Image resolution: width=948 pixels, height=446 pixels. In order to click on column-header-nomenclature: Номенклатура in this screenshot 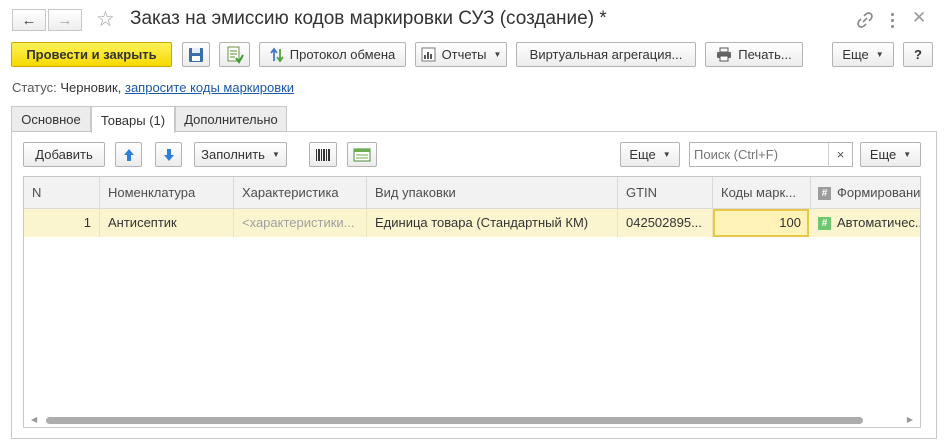, I will do `click(167, 193)`.